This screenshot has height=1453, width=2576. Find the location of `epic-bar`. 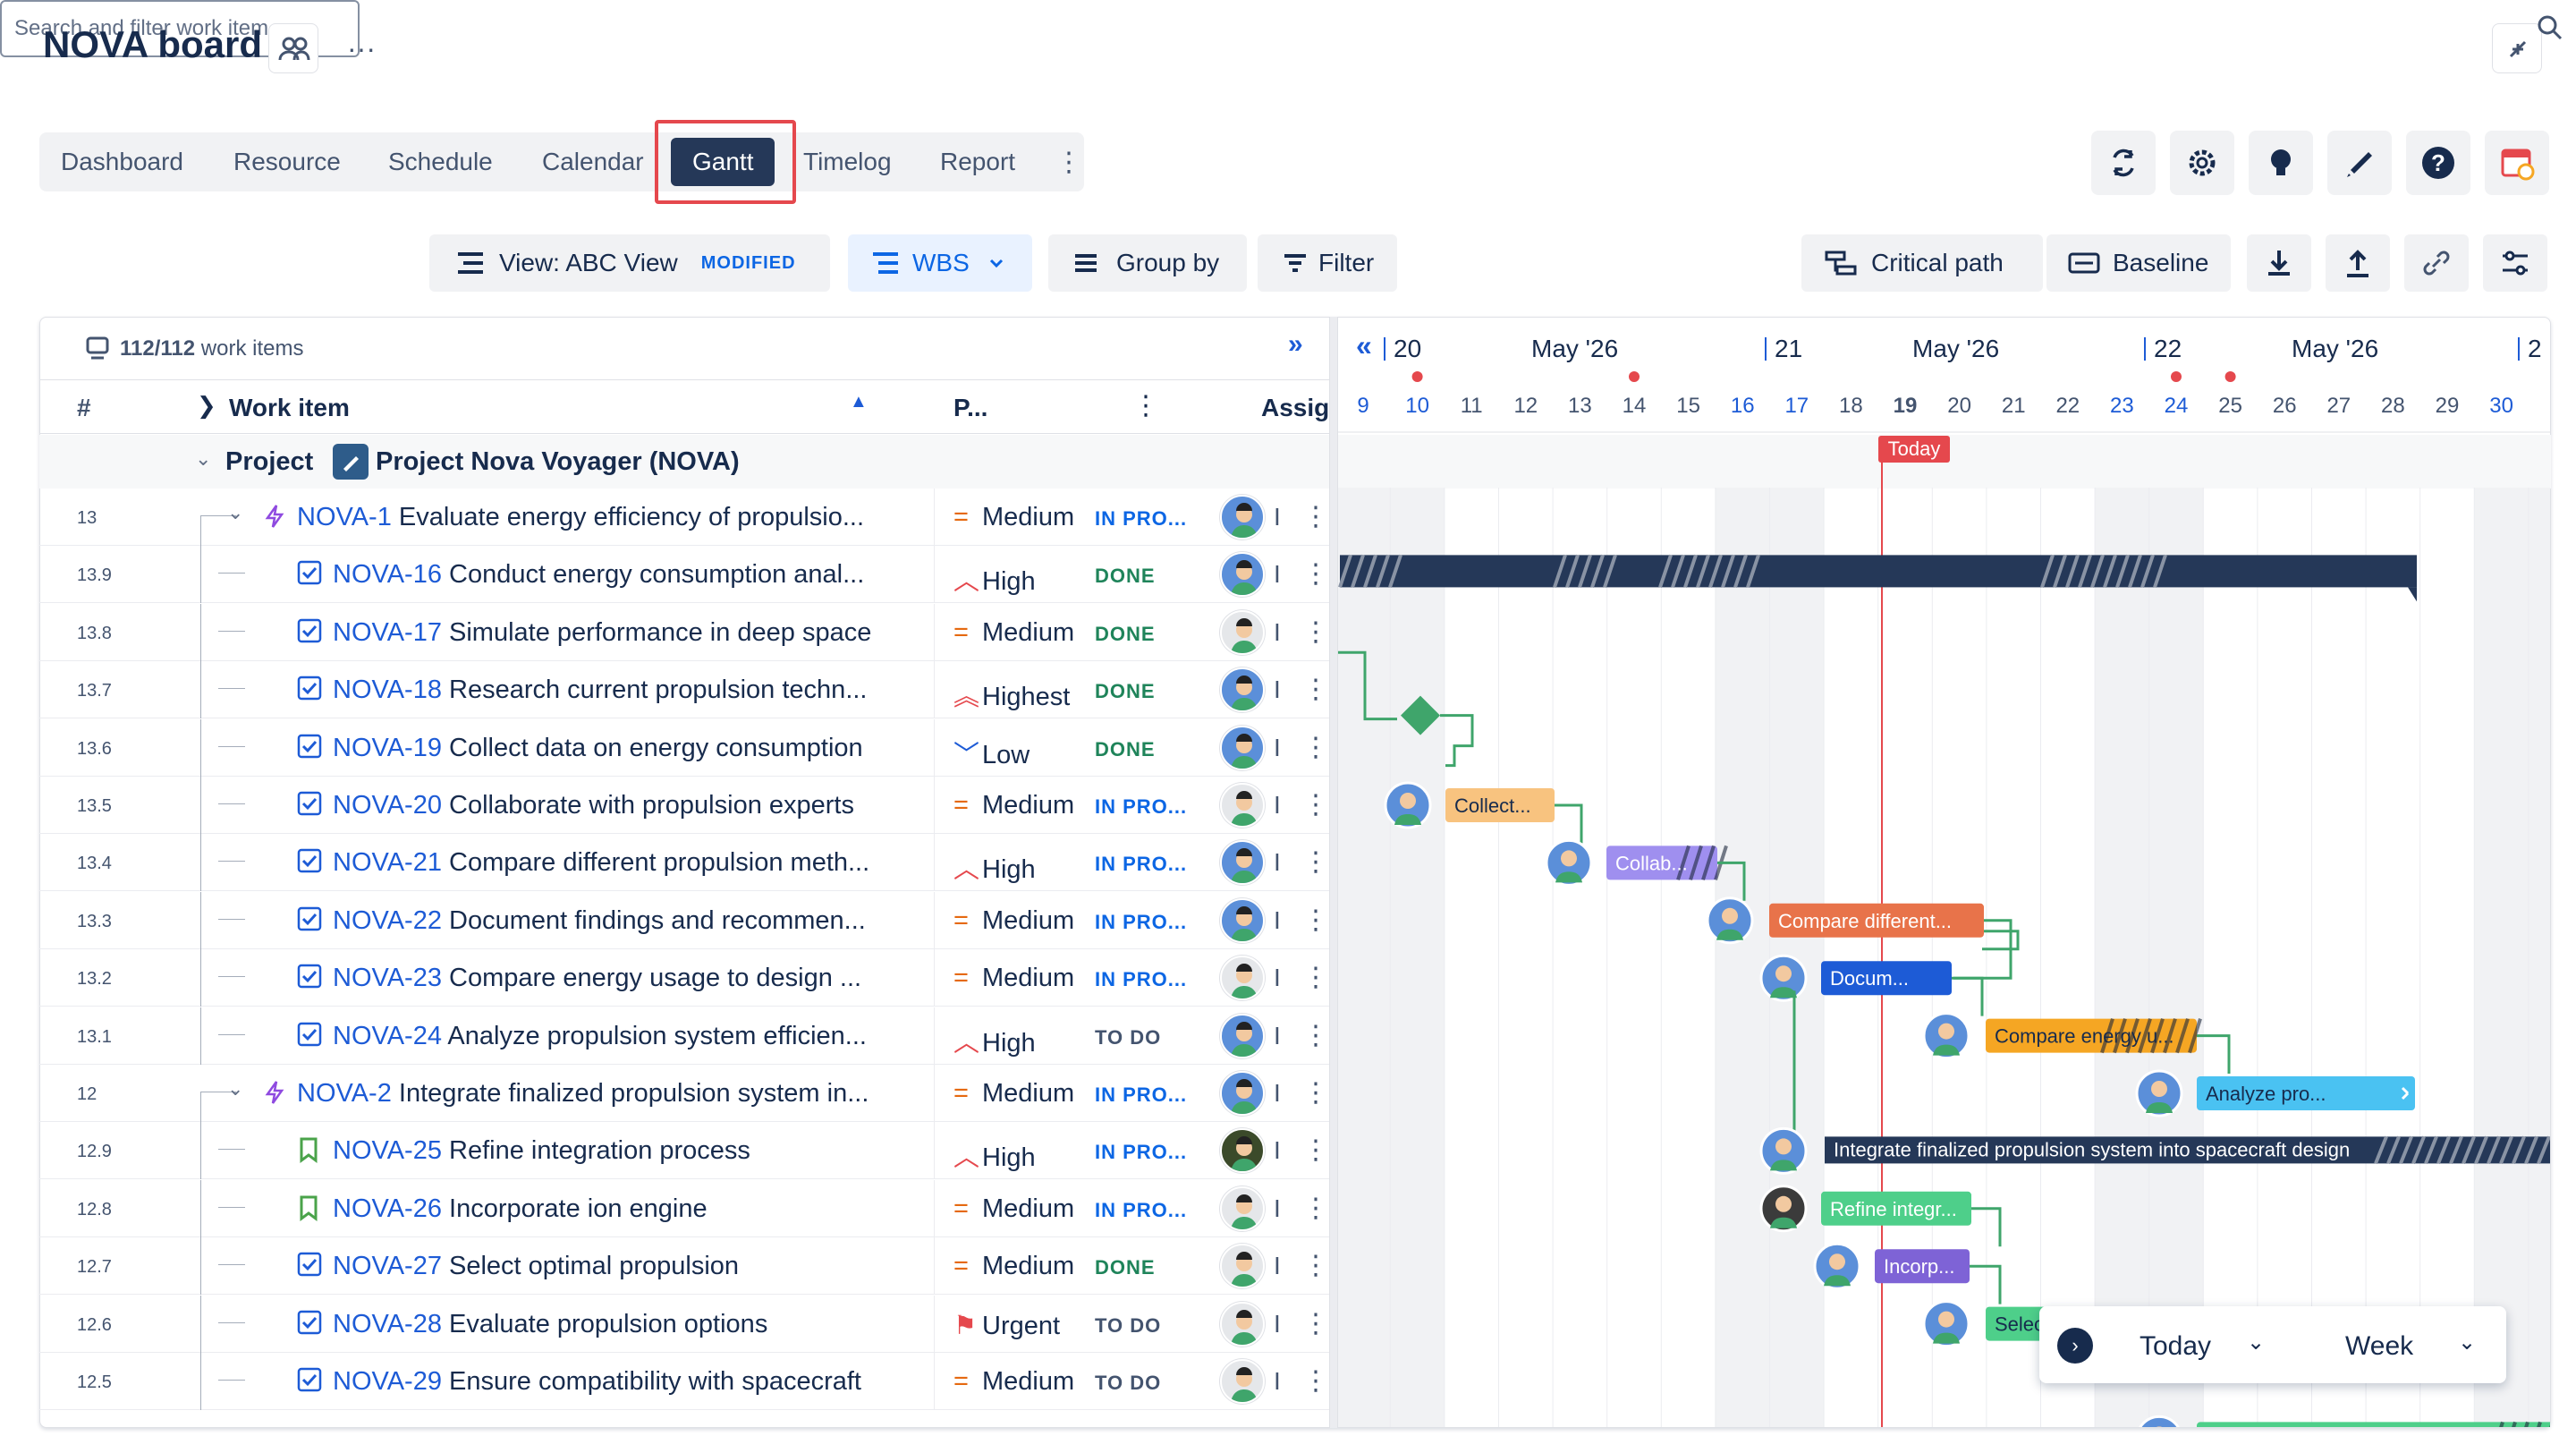

epic-bar is located at coordinates (1878, 571).